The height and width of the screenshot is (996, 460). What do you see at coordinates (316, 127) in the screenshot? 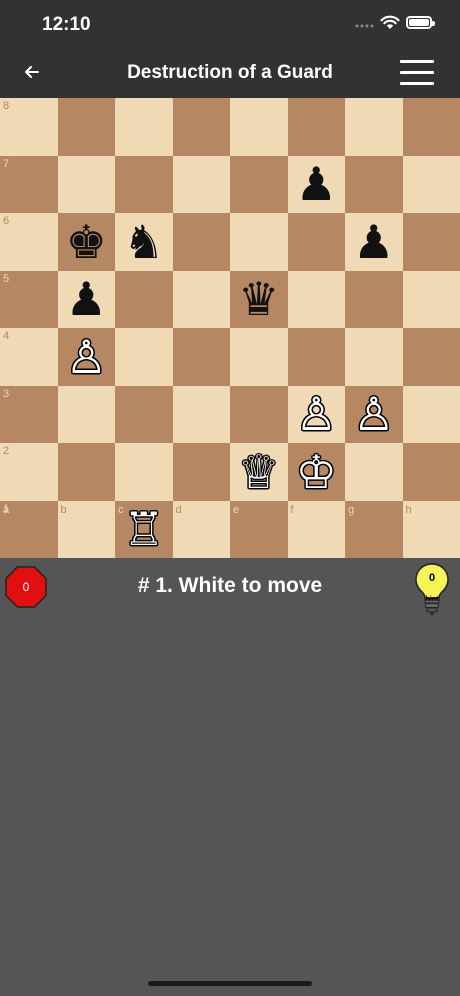
I see `square-f8` at bounding box center [316, 127].